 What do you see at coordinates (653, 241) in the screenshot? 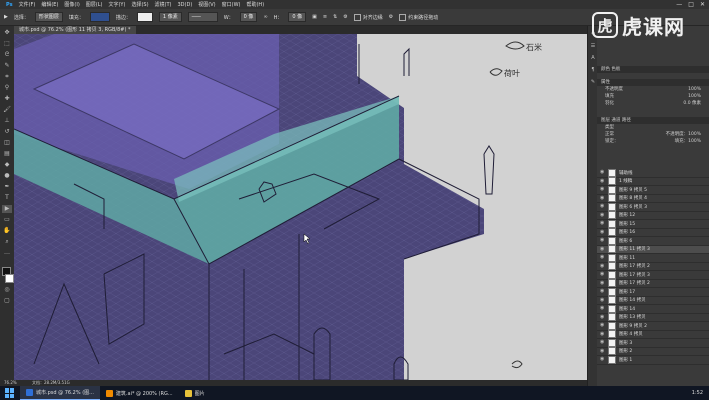
I see `layer-row: ◉ 图形 6` at bounding box center [653, 241].